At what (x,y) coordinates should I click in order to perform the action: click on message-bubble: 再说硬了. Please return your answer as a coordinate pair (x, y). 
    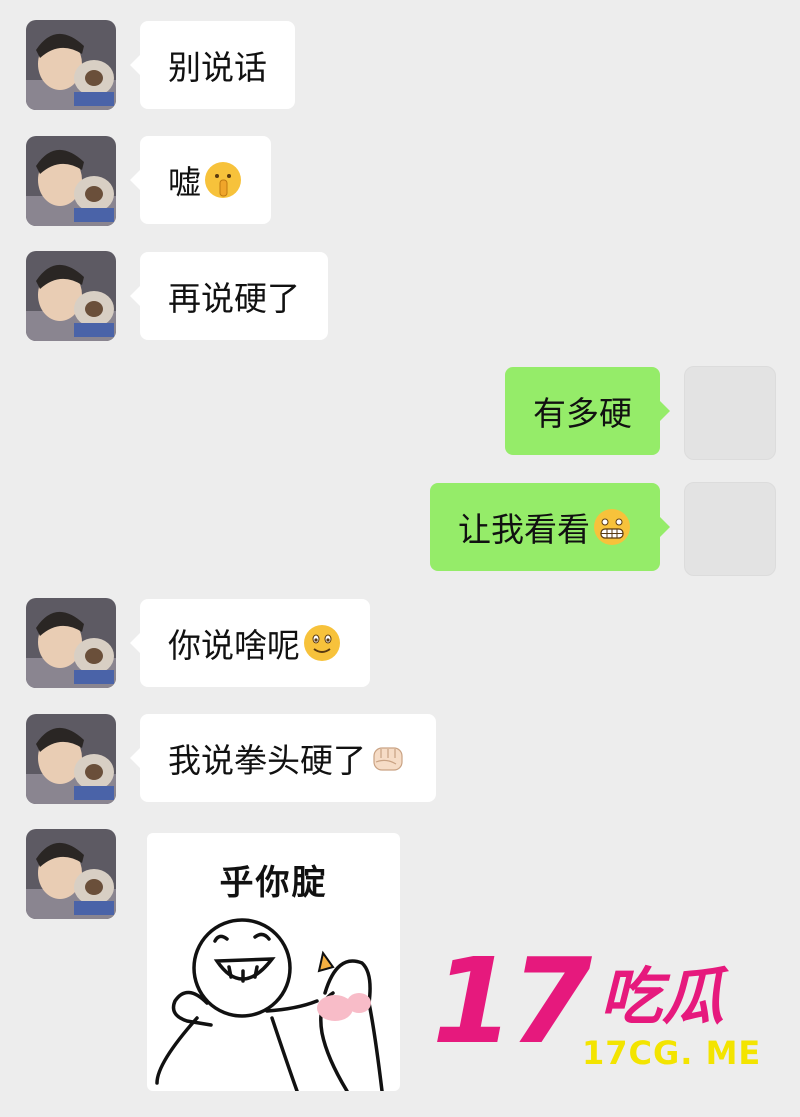
    Looking at the image, I should click on (229, 296).